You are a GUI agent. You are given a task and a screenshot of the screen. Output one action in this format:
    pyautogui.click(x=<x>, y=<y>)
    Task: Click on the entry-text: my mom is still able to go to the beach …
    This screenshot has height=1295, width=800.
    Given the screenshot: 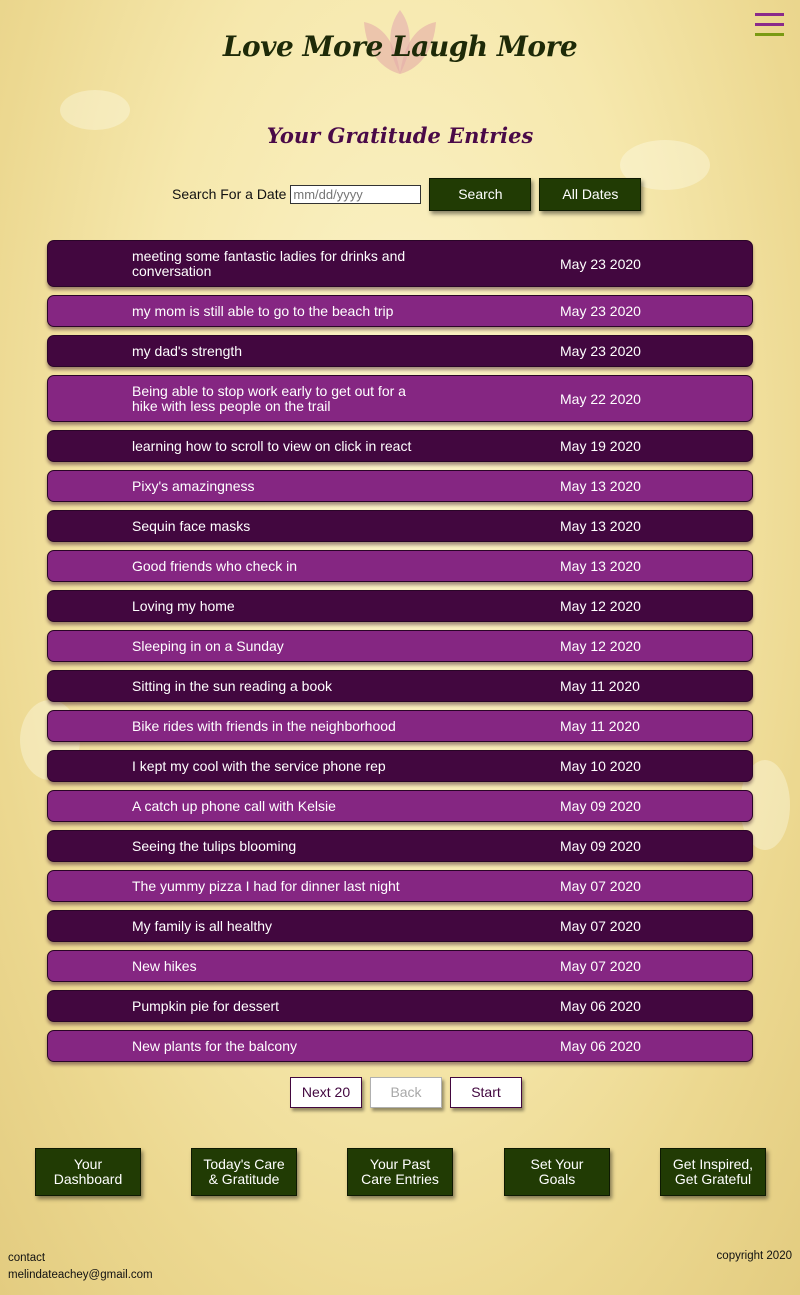 What is the action you would take?
    pyautogui.click(x=263, y=310)
    